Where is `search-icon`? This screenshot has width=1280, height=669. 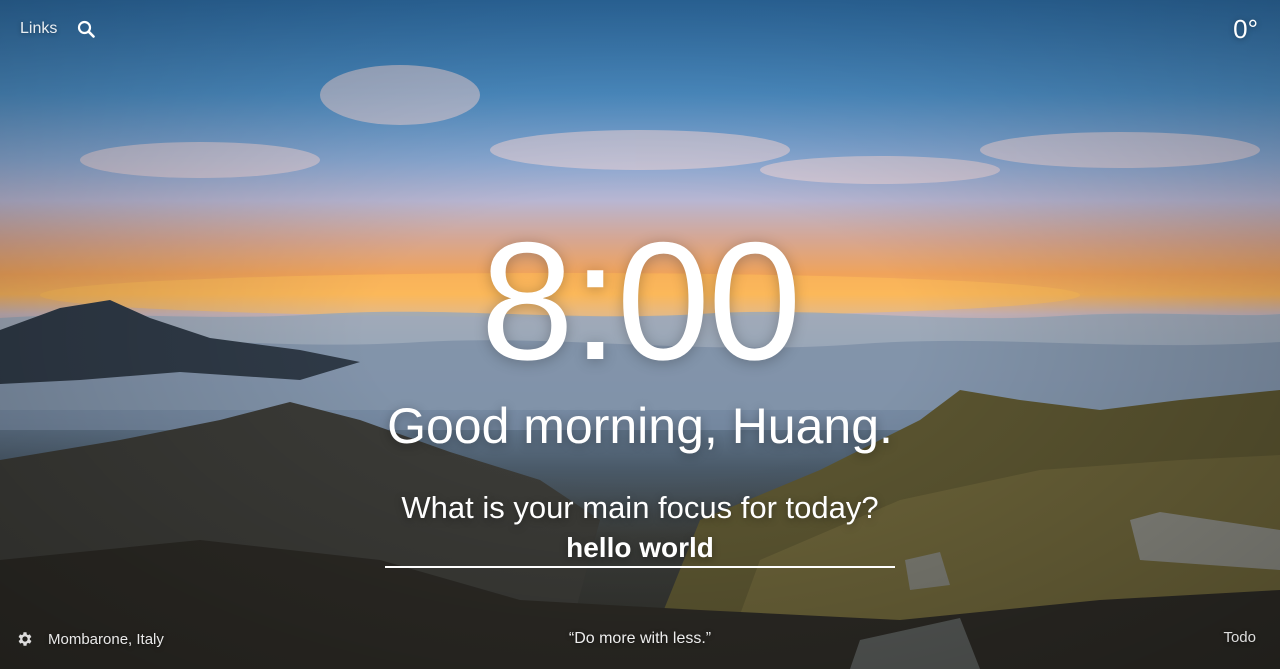 search-icon is located at coordinates (86, 29).